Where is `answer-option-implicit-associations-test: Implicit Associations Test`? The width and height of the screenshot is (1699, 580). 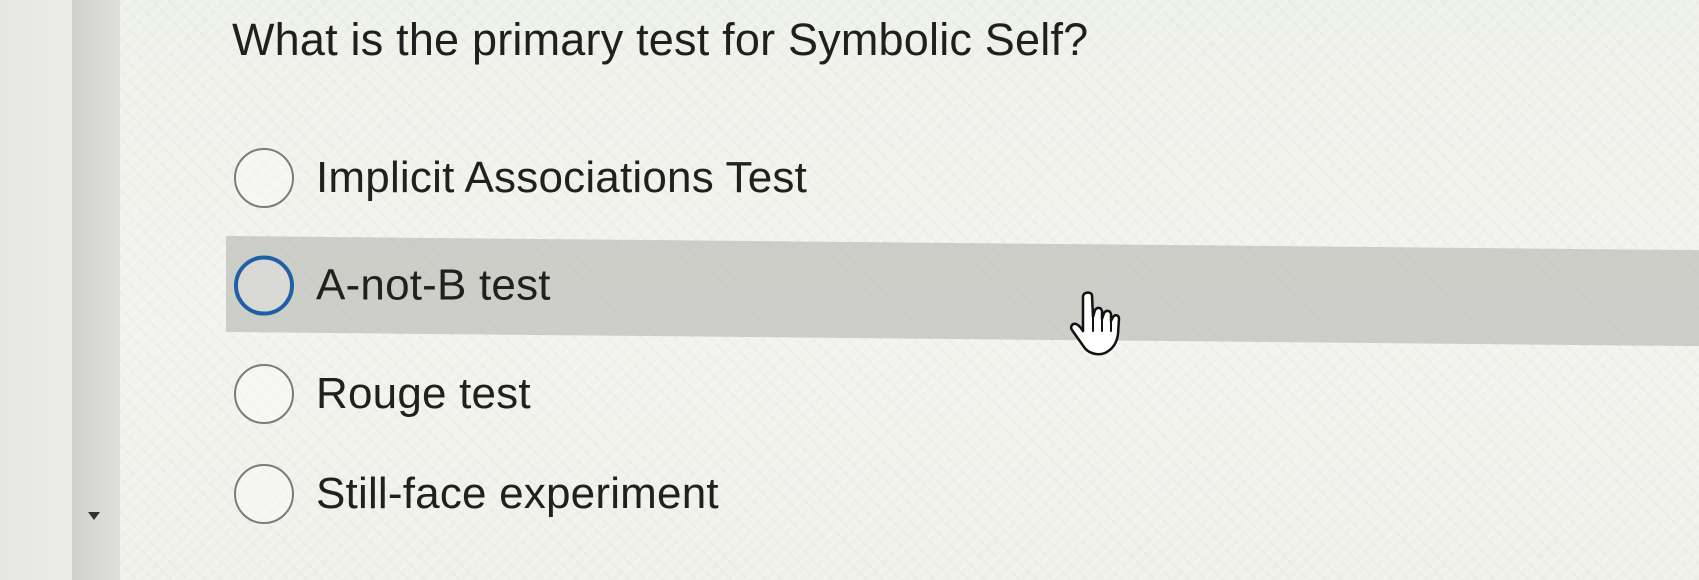 answer-option-implicit-associations-test: Implicit Associations Test is located at coordinates (962, 178).